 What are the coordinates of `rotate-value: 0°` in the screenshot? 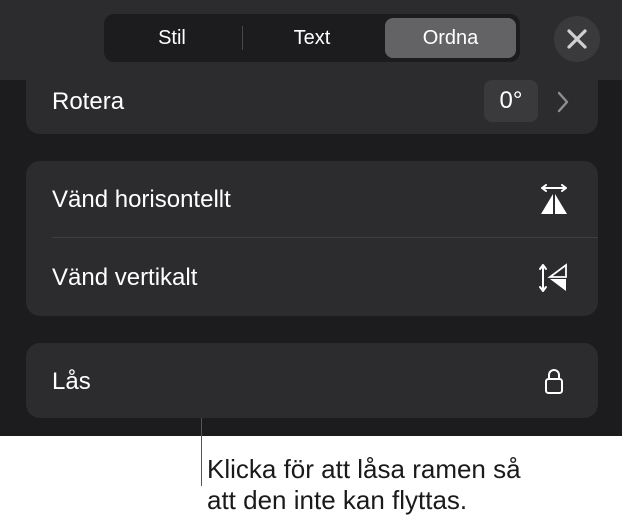 It's located at (511, 101).